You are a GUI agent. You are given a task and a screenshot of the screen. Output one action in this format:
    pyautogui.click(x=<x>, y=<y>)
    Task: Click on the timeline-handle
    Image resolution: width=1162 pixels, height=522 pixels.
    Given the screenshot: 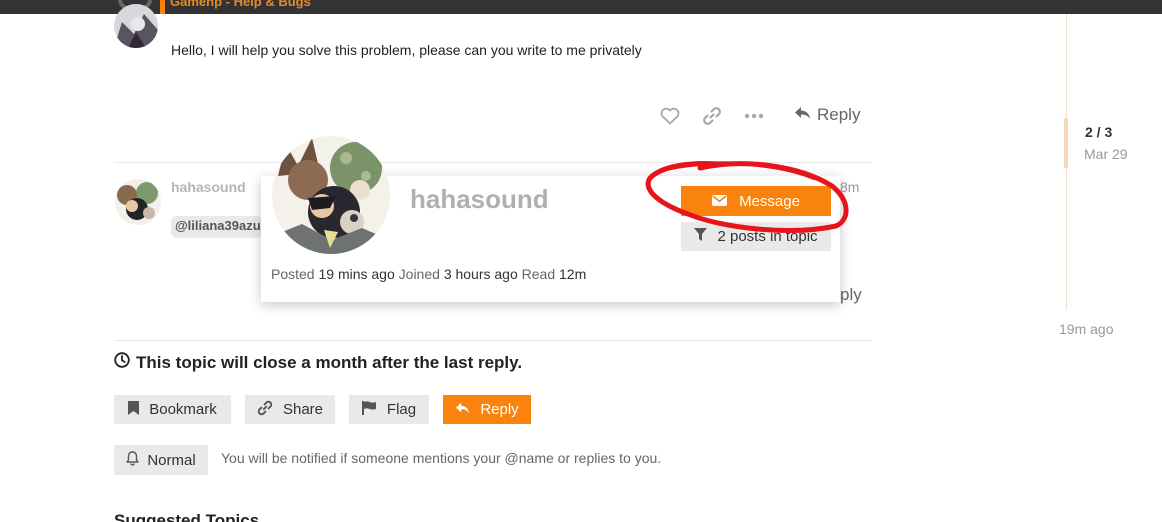 What is the action you would take?
    pyautogui.click(x=1066, y=143)
    